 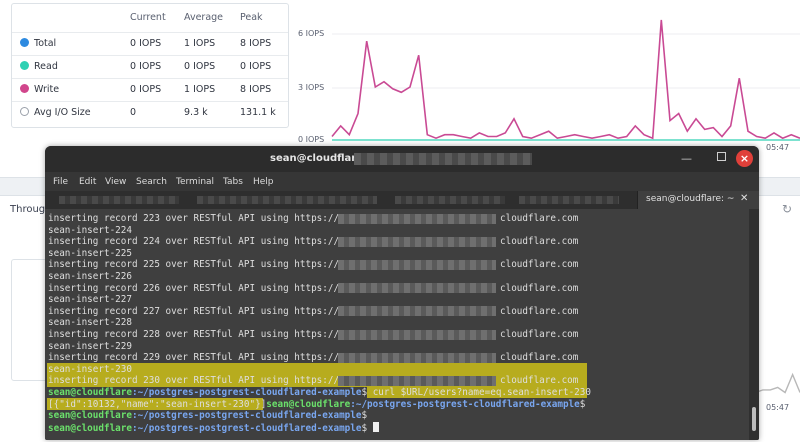 I want to click on total-legend-dot, so click(x=24, y=42).